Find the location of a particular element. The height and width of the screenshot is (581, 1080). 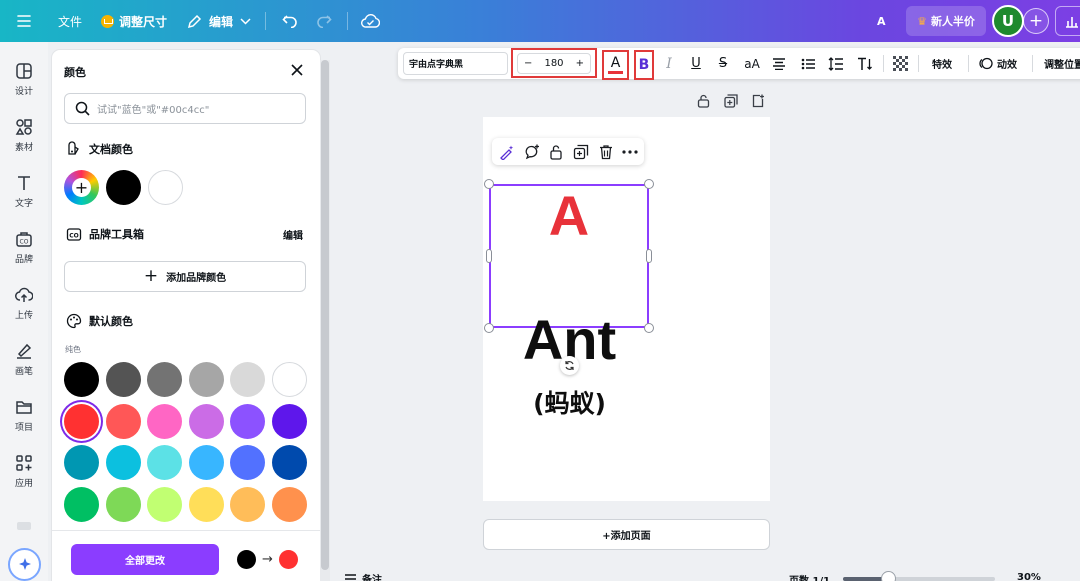

brand-kit-title: 品牌工具箱 is located at coordinates (116, 234).